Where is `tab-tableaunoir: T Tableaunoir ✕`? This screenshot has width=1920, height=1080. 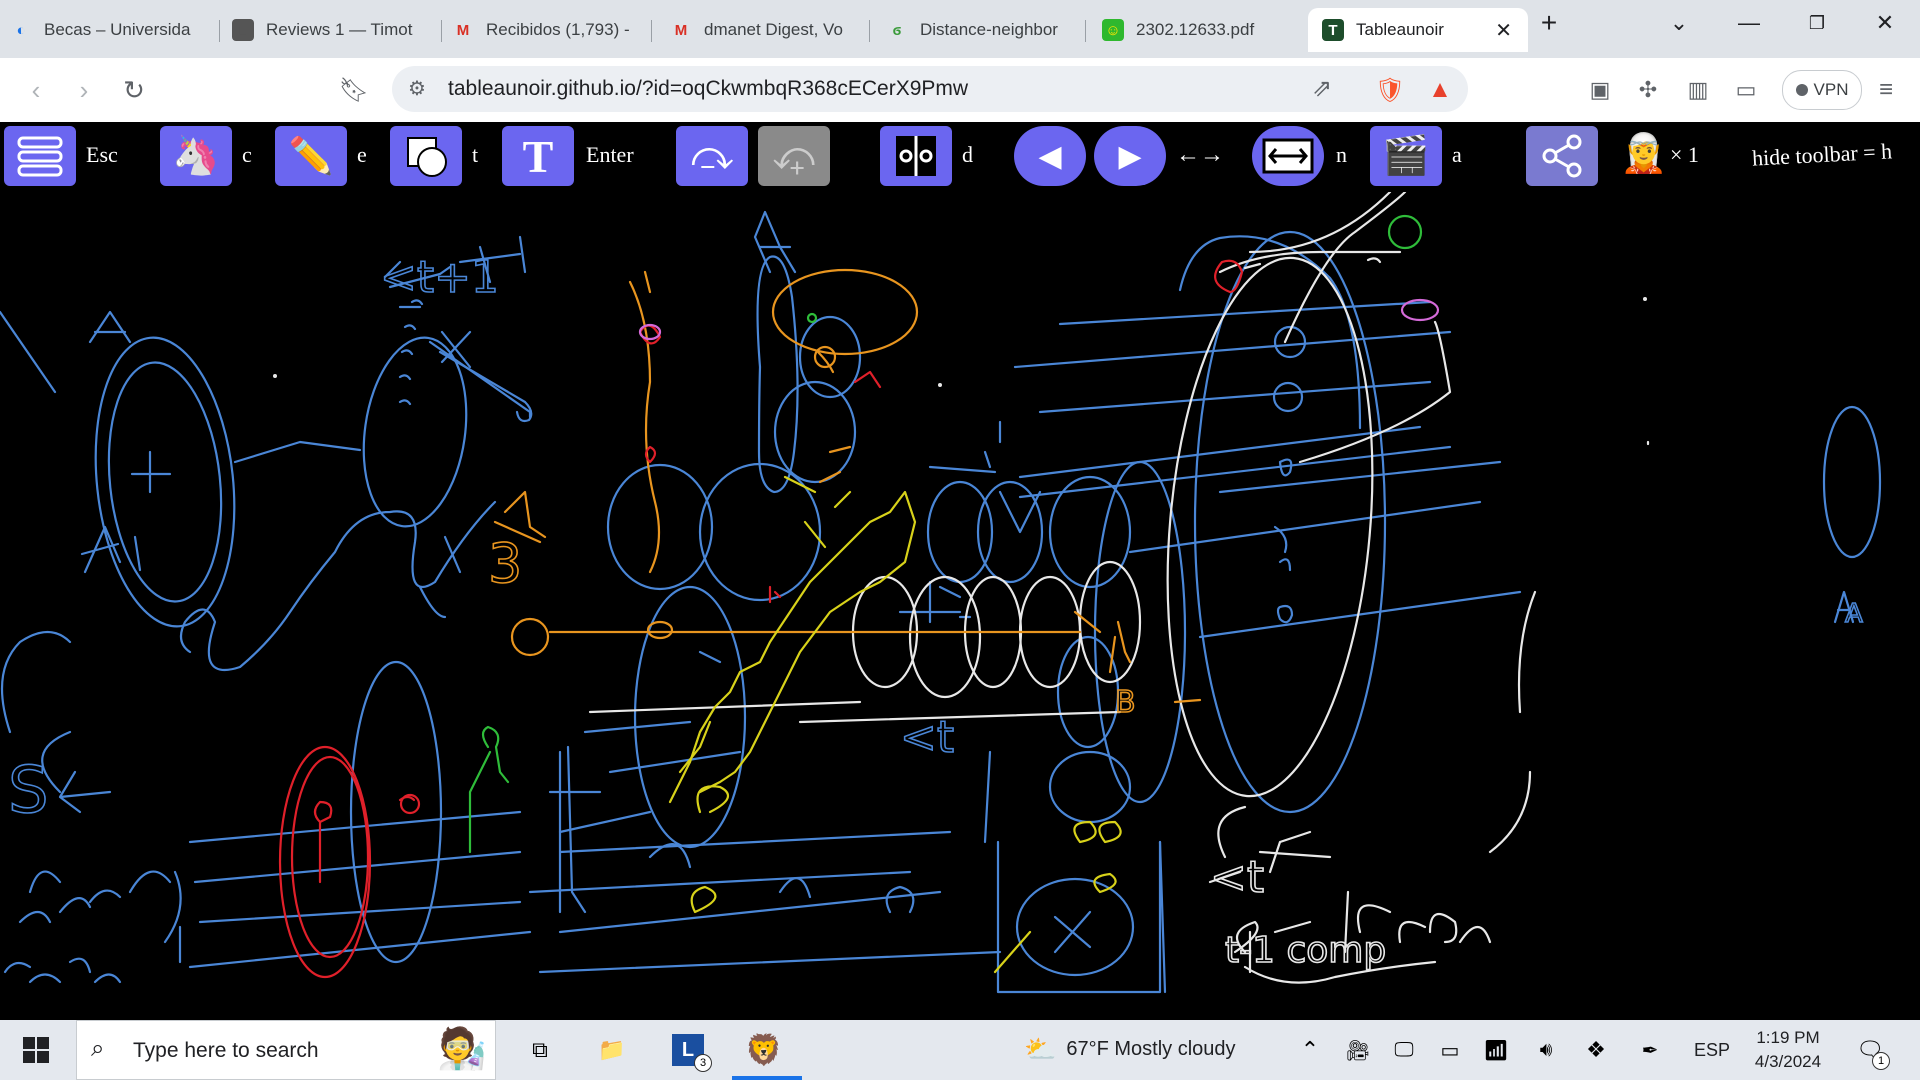
tab-tableaunoir: T Tableaunoir ✕ is located at coordinates (1418, 30).